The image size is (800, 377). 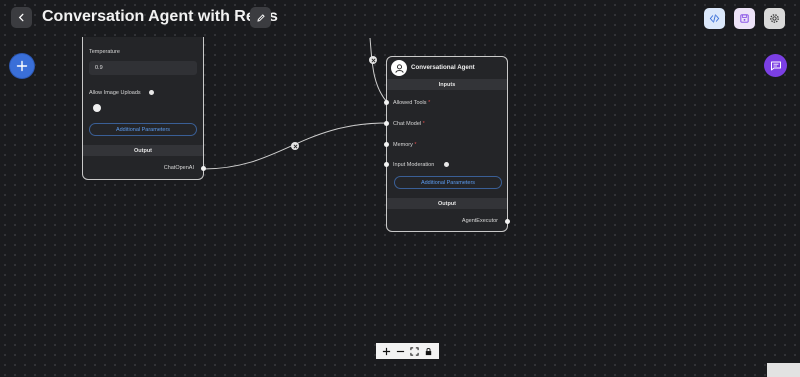 What do you see at coordinates (407, 351) in the screenshot?
I see `zoom-controls` at bounding box center [407, 351].